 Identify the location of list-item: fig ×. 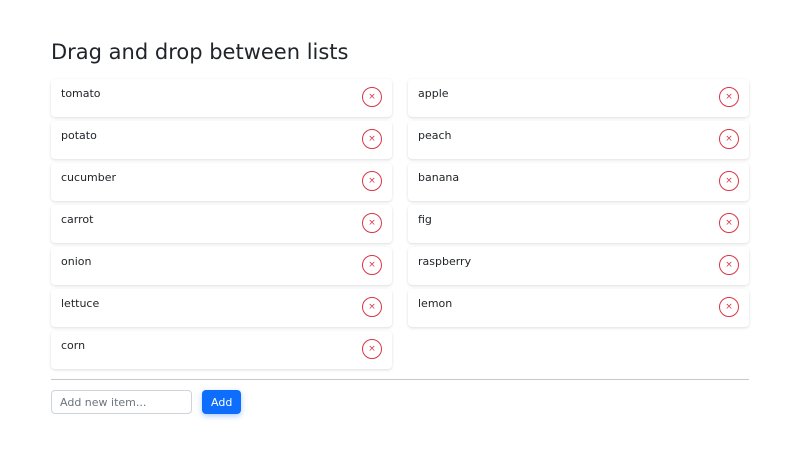
(578, 224).